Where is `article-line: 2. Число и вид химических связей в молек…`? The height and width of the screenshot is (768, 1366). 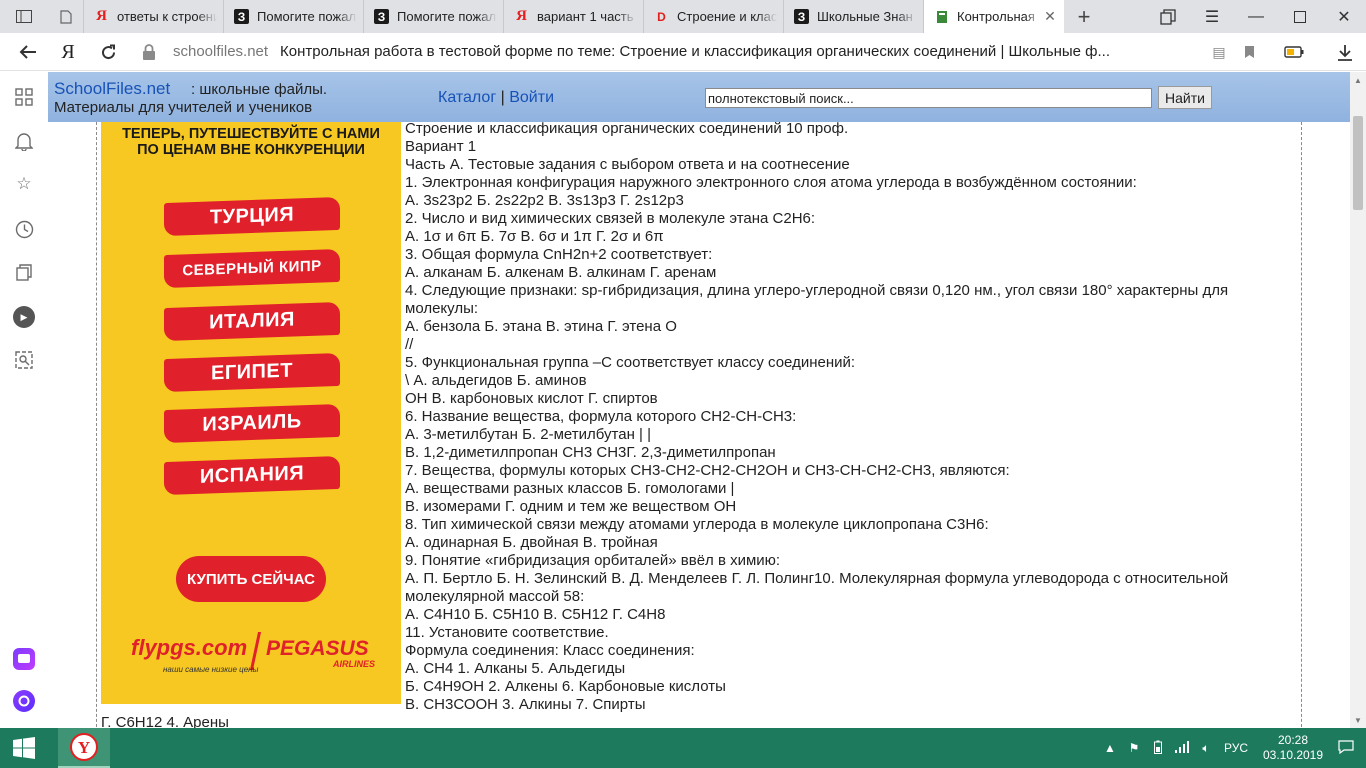
article-line: 2. Число и вид химических связей в молек… is located at coordinates (610, 218).